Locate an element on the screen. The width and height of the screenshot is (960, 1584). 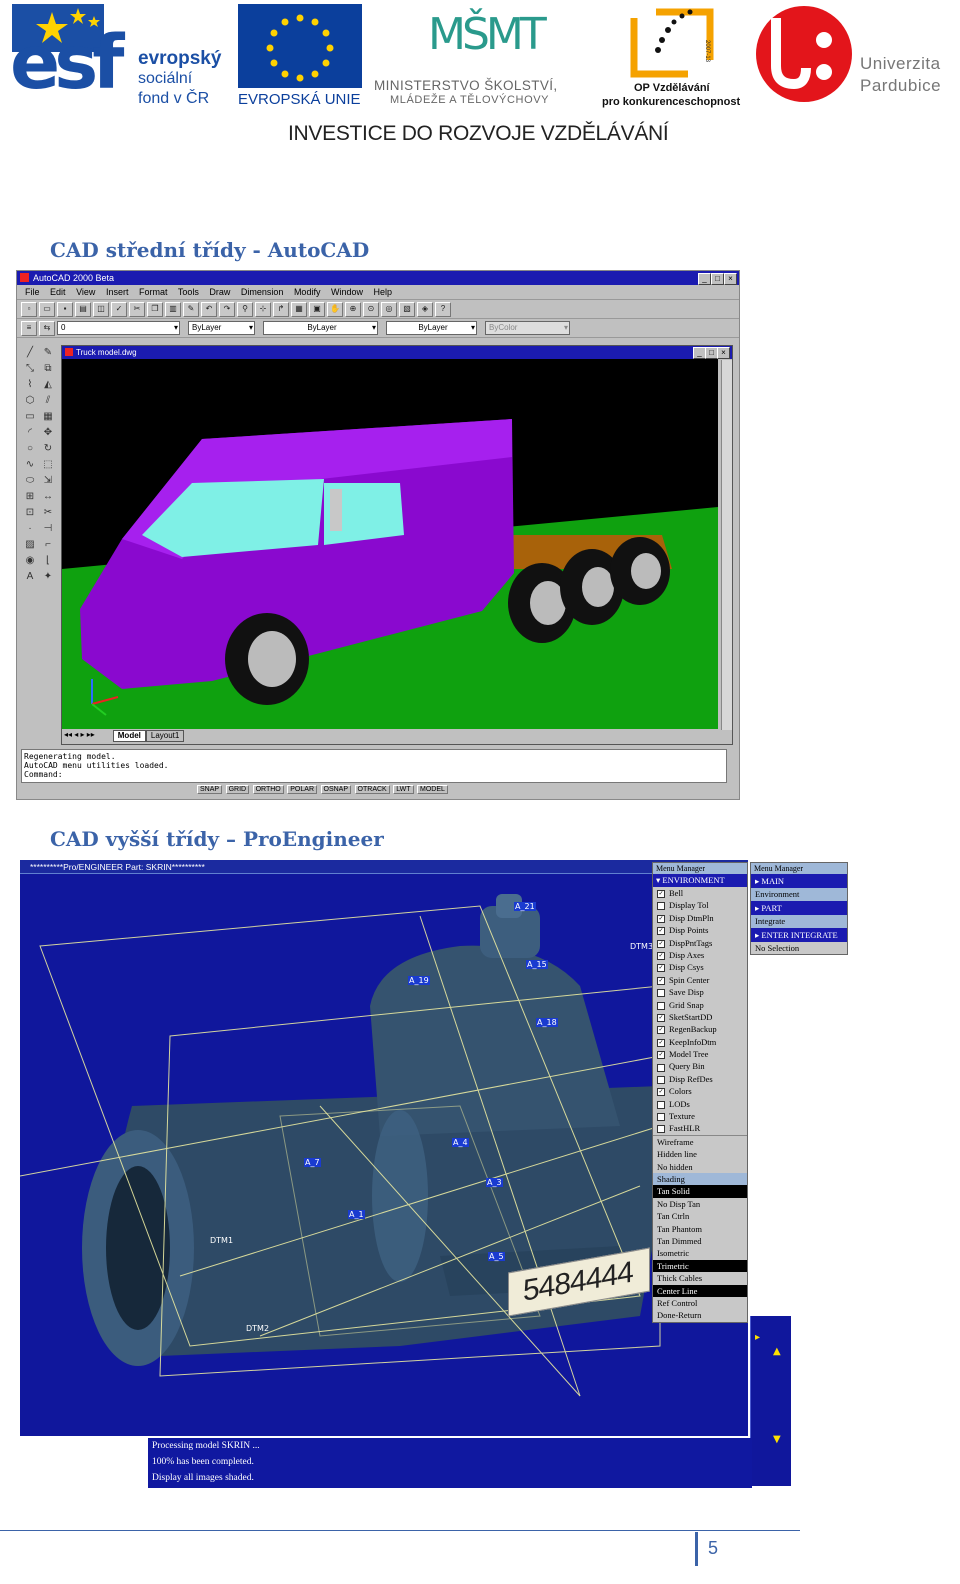
point-icon: · is located at coordinates (30, 531).